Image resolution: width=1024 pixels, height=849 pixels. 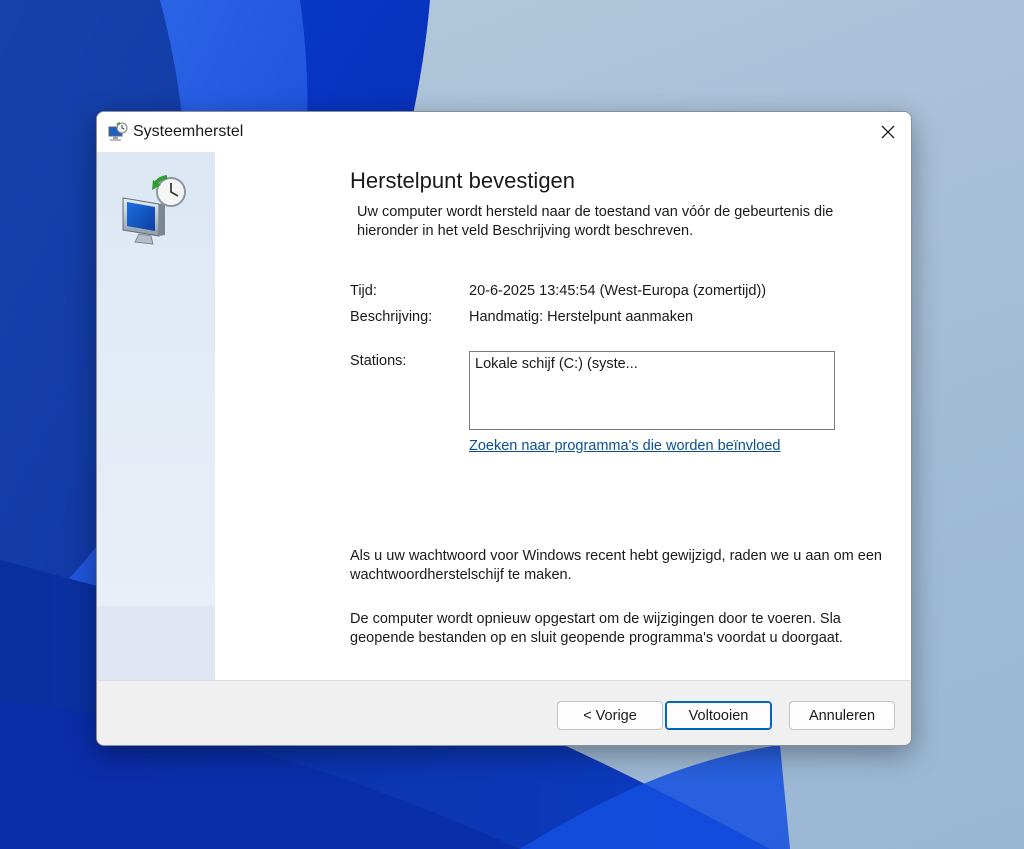 What do you see at coordinates (463, 180) in the screenshot?
I see `page-heading: Herstelpunt bevestigen` at bounding box center [463, 180].